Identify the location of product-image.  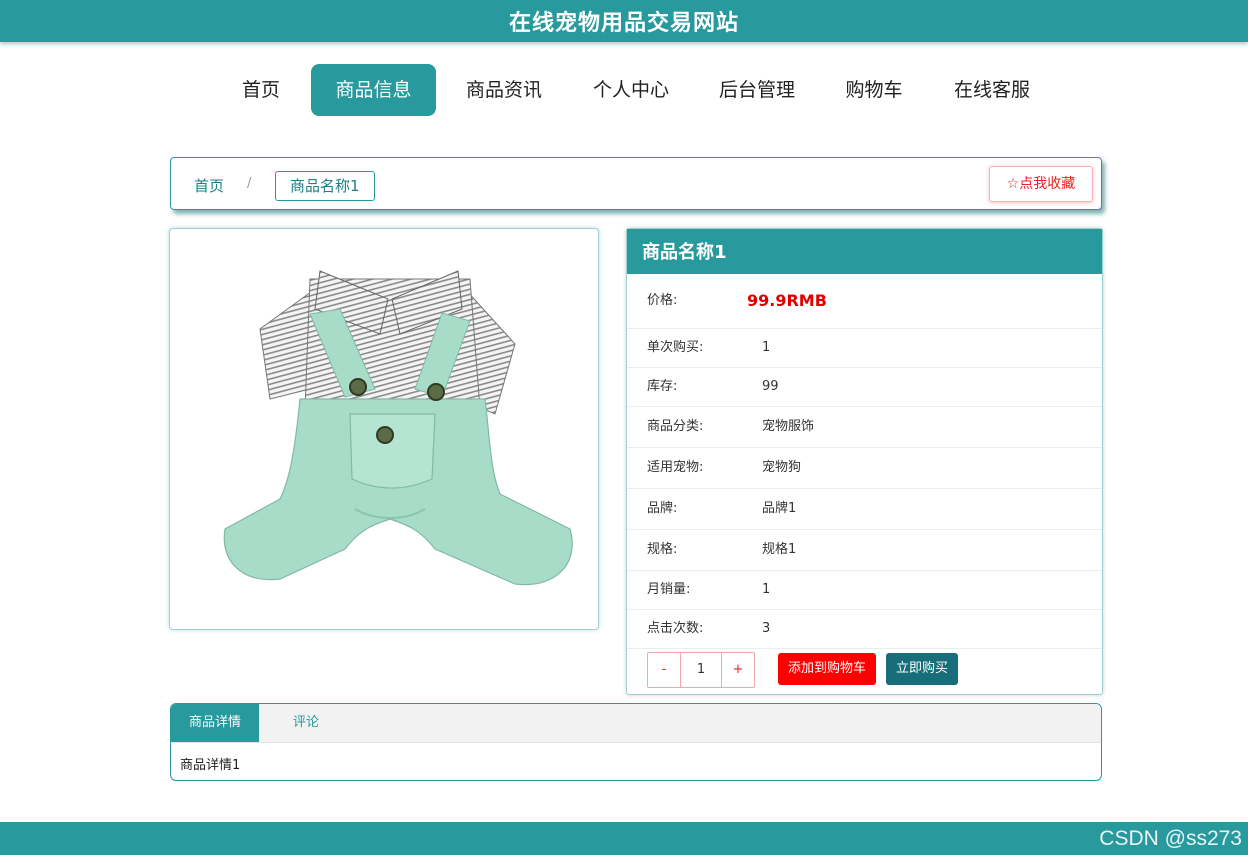
(398, 428).